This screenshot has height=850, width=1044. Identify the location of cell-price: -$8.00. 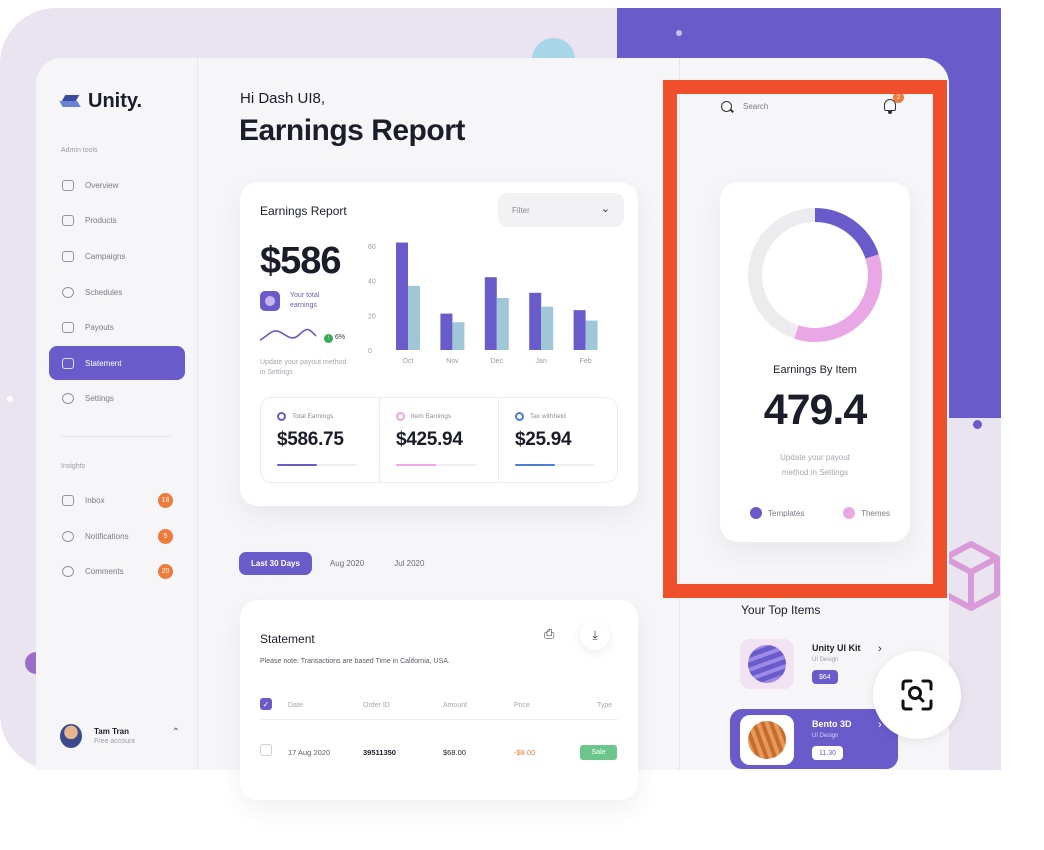
(525, 752).